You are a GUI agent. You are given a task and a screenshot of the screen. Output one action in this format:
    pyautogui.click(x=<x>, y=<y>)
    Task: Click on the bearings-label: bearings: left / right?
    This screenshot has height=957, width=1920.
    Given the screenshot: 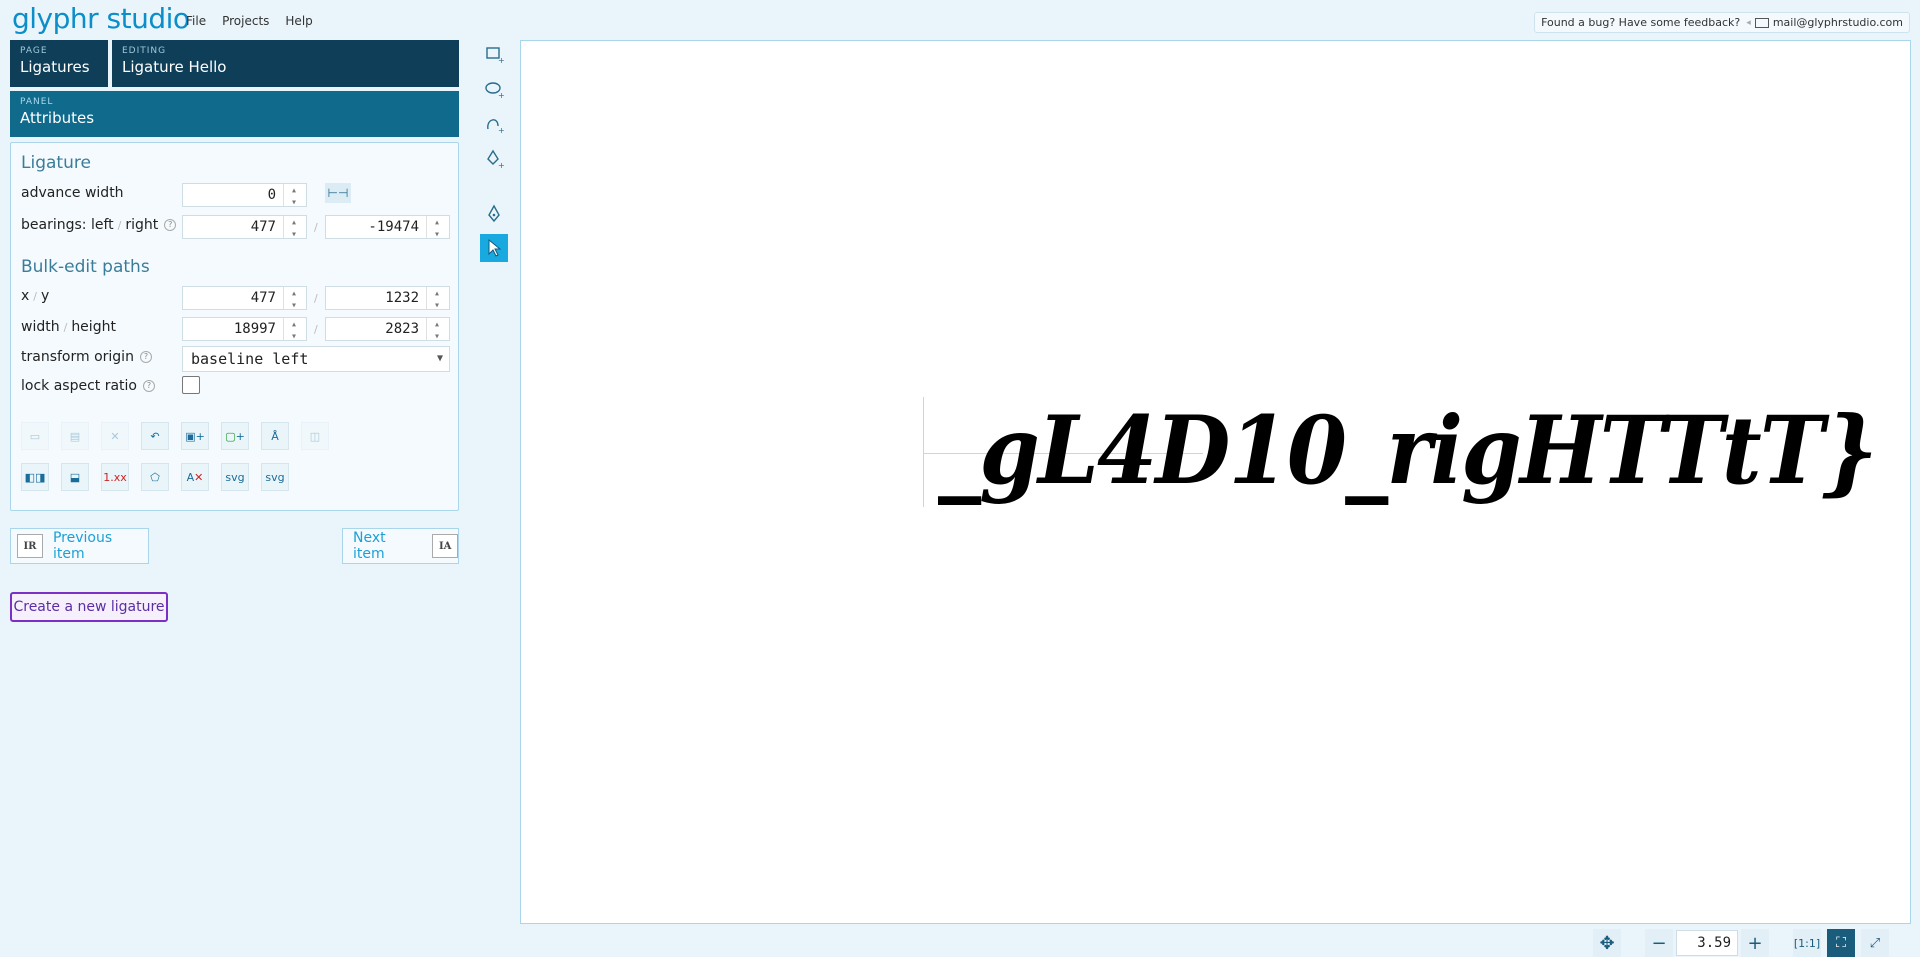 What is the action you would take?
    pyautogui.click(x=99, y=225)
    